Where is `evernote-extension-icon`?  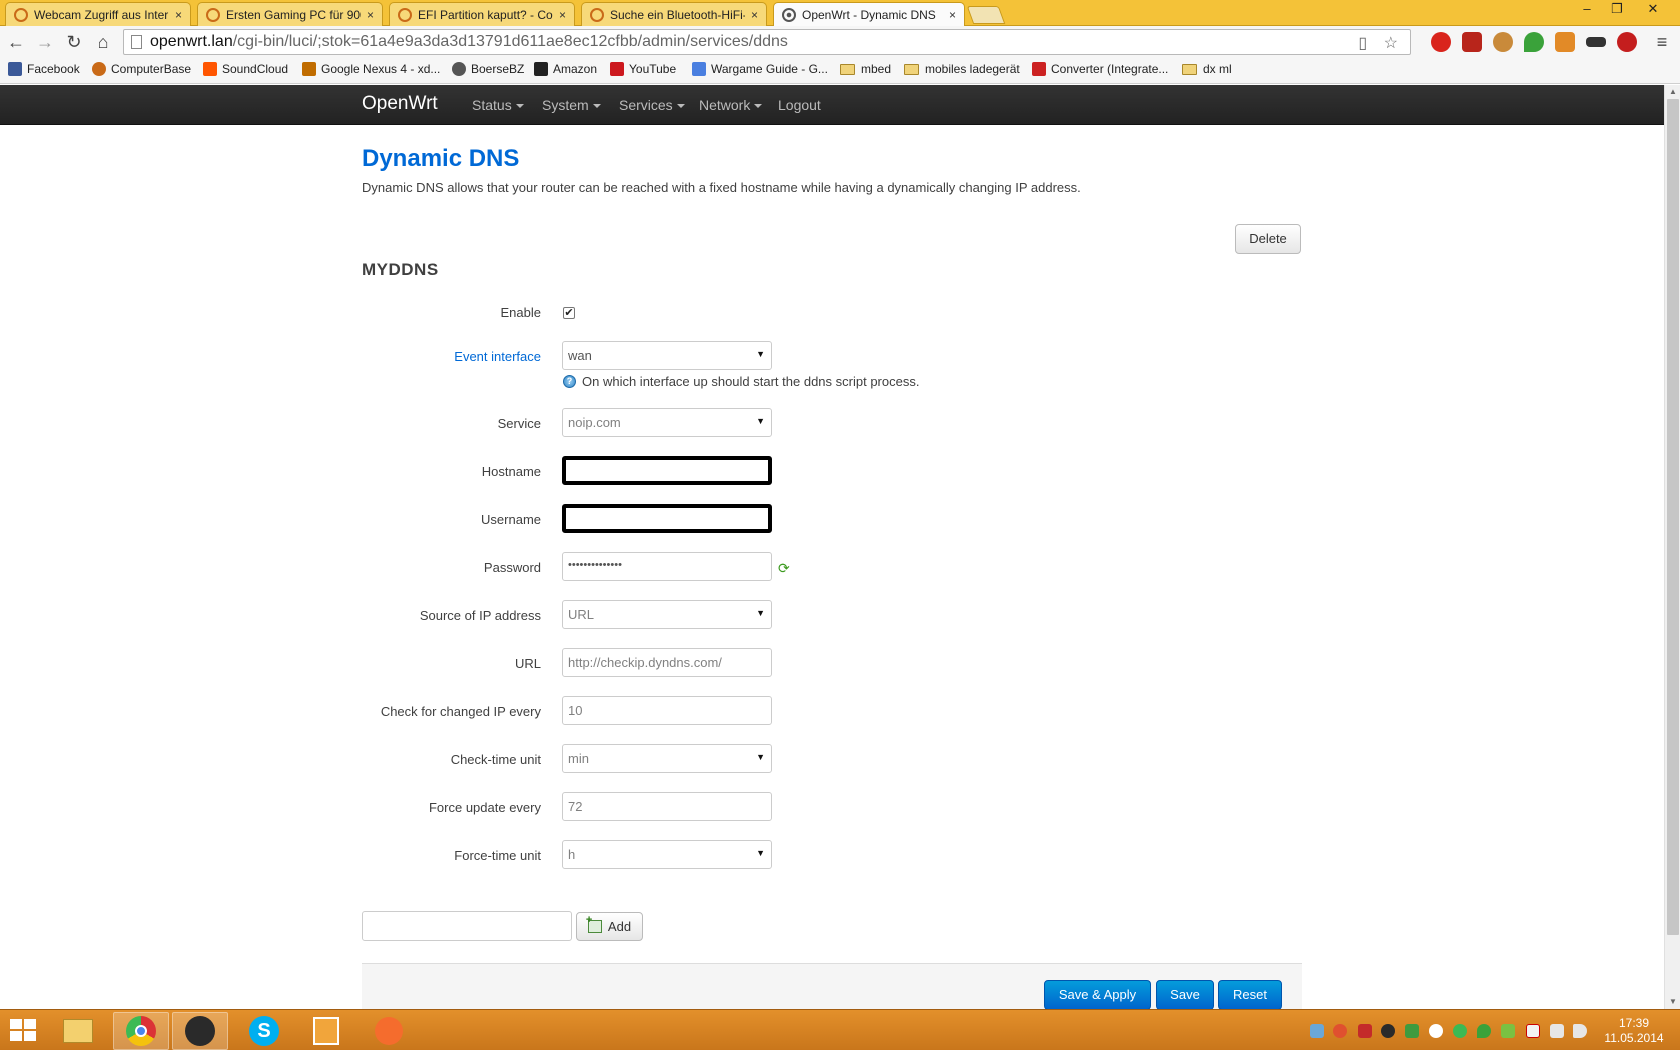 evernote-extension-icon is located at coordinates (1534, 42).